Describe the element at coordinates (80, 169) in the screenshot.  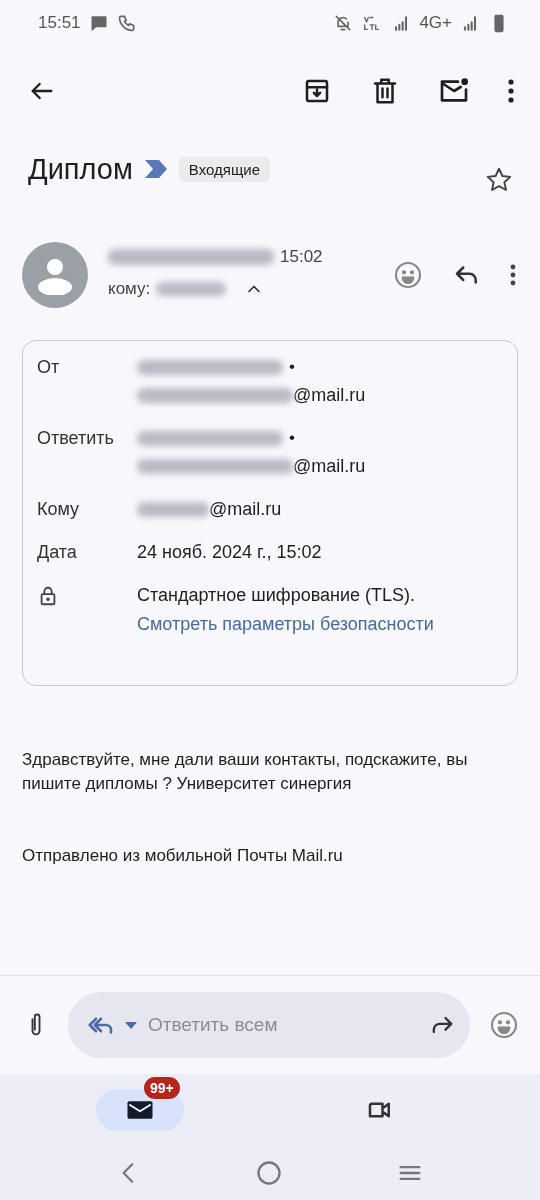
I see `email-subject: Диплом` at that location.